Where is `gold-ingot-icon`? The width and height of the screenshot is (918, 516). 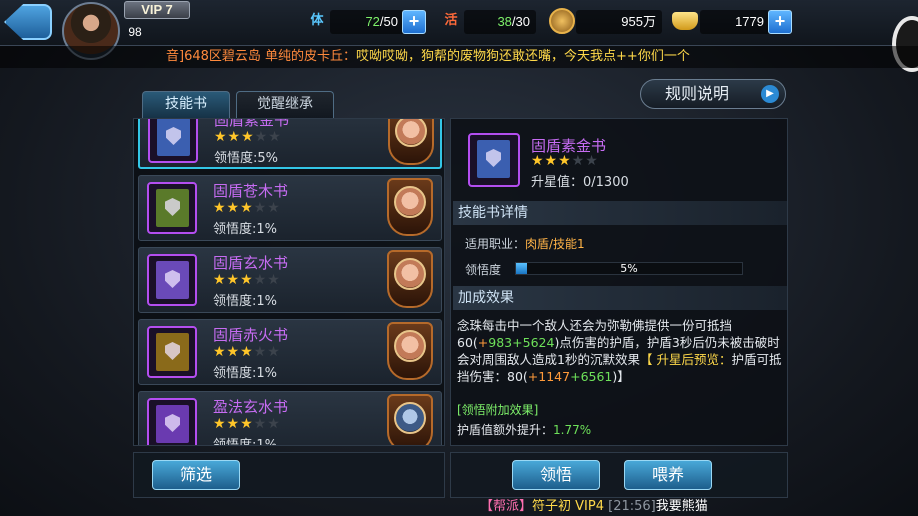
gold-ingot-icon is located at coordinates (685, 21).